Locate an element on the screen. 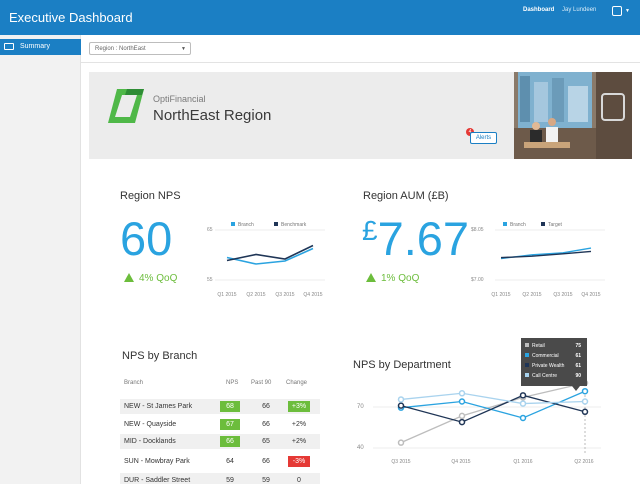 This screenshot has width=640, height=484. tooltip-row: Commercial 61 is located at coordinates (555, 356).